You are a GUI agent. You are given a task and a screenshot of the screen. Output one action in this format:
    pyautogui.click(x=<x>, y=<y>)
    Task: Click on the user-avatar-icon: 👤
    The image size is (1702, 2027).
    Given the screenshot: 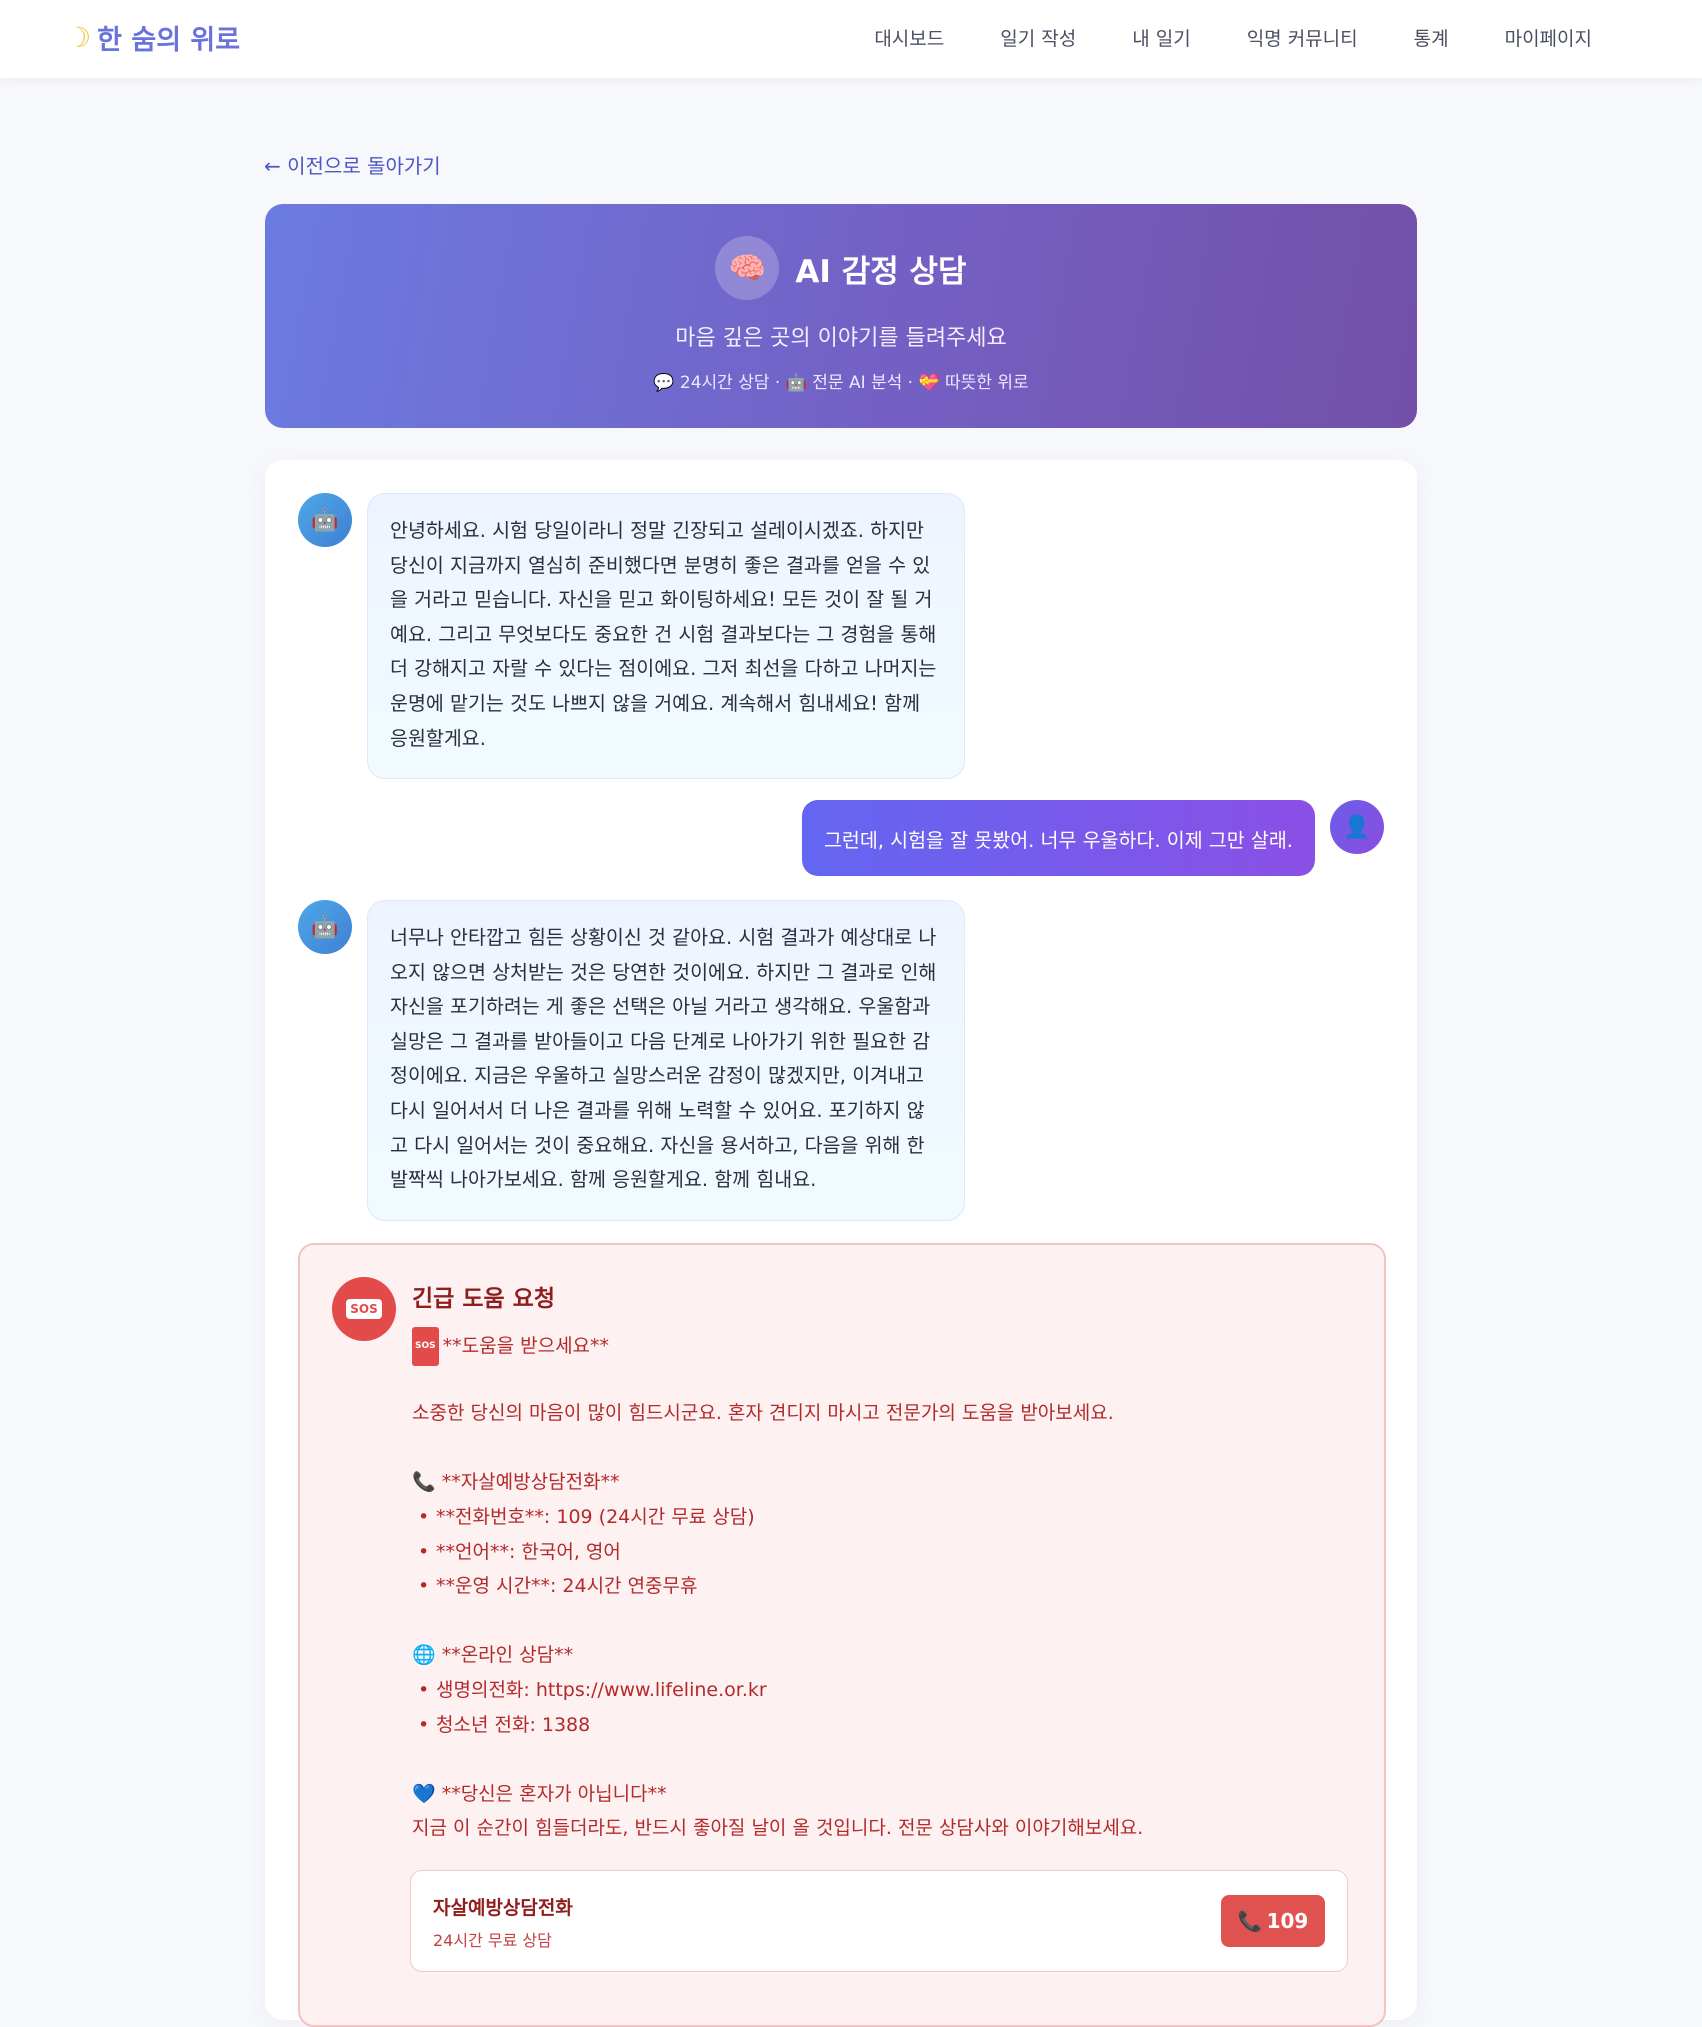 What is the action you would take?
    pyautogui.click(x=1357, y=827)
    